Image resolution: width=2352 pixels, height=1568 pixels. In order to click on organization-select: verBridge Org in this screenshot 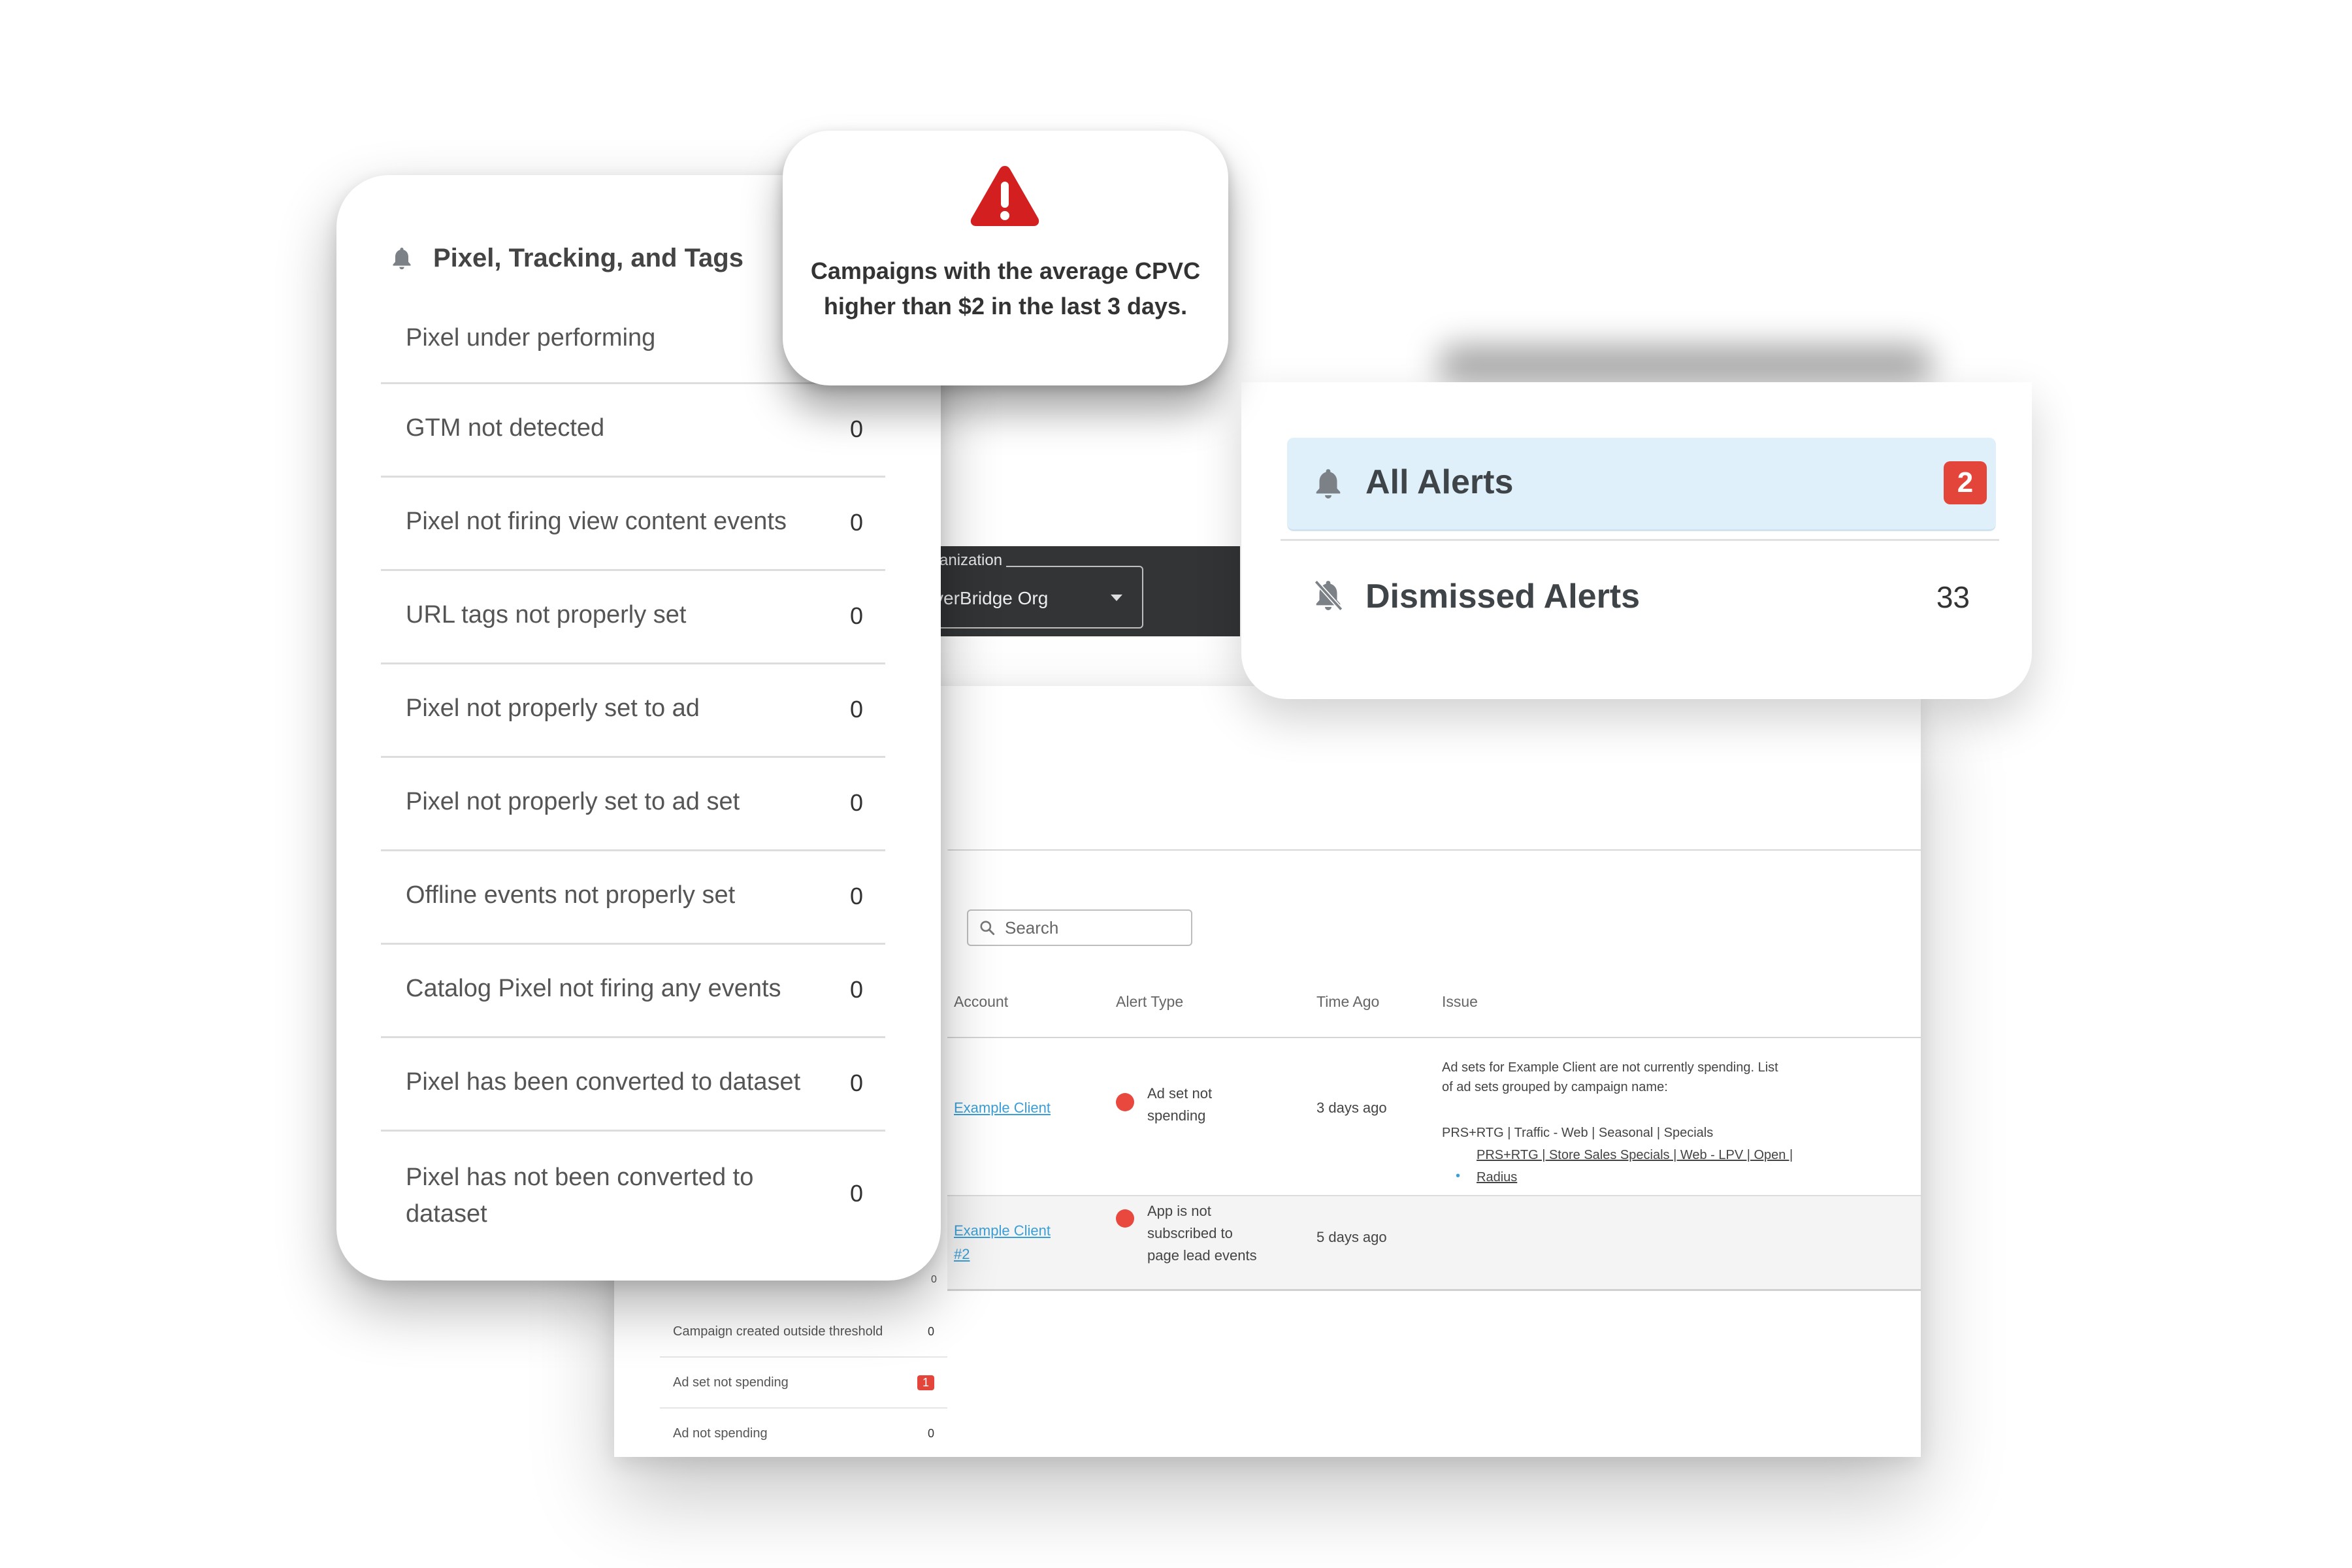, I will do `click(1035, 597)`.